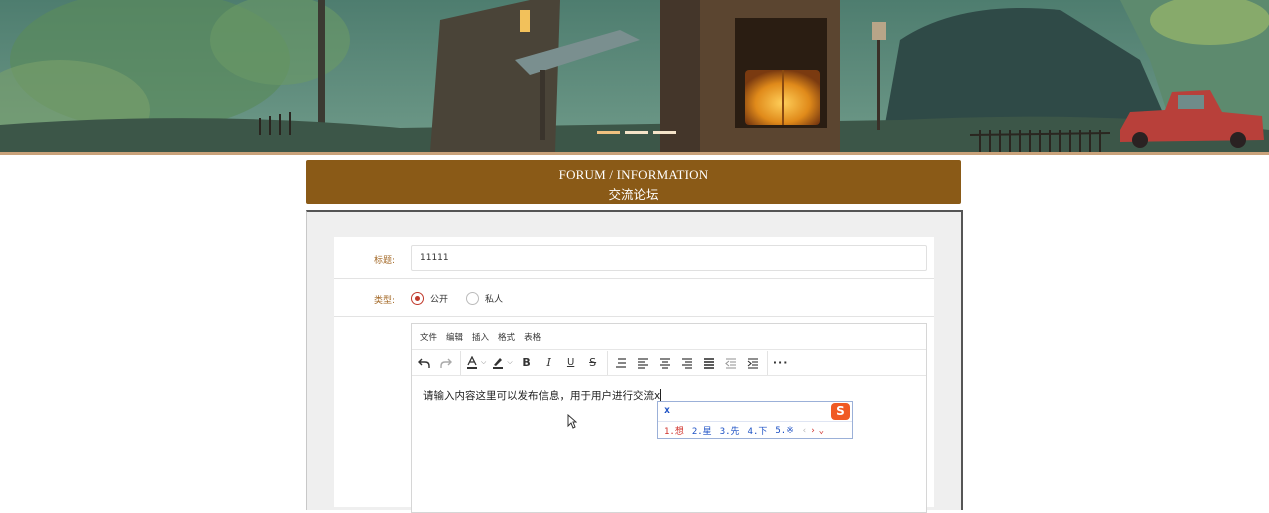  What do you see at coordinates (572, 421) in the screenshot?
I see `mouse-pointer-icon` at bounding box center [572, 421].